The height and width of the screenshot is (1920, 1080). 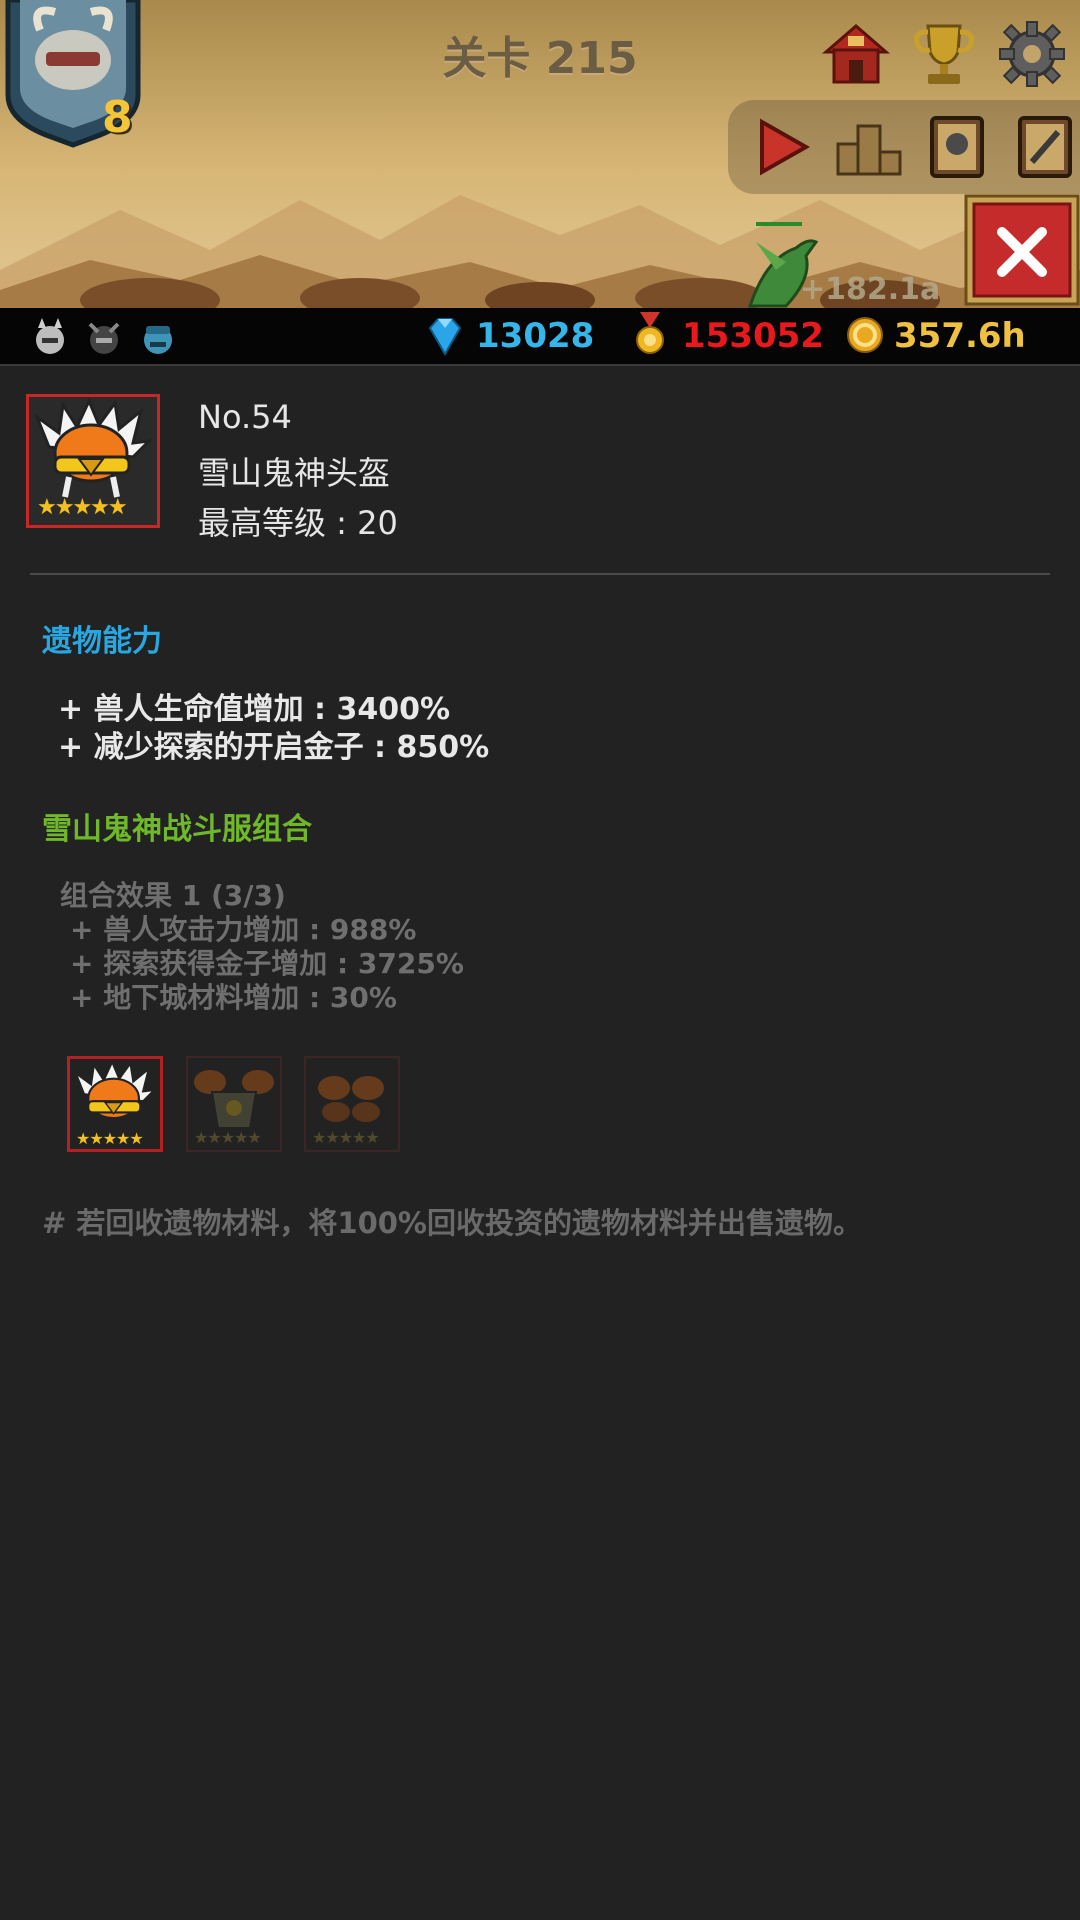 I want to click on close-button, so click(x=1022, y=250).